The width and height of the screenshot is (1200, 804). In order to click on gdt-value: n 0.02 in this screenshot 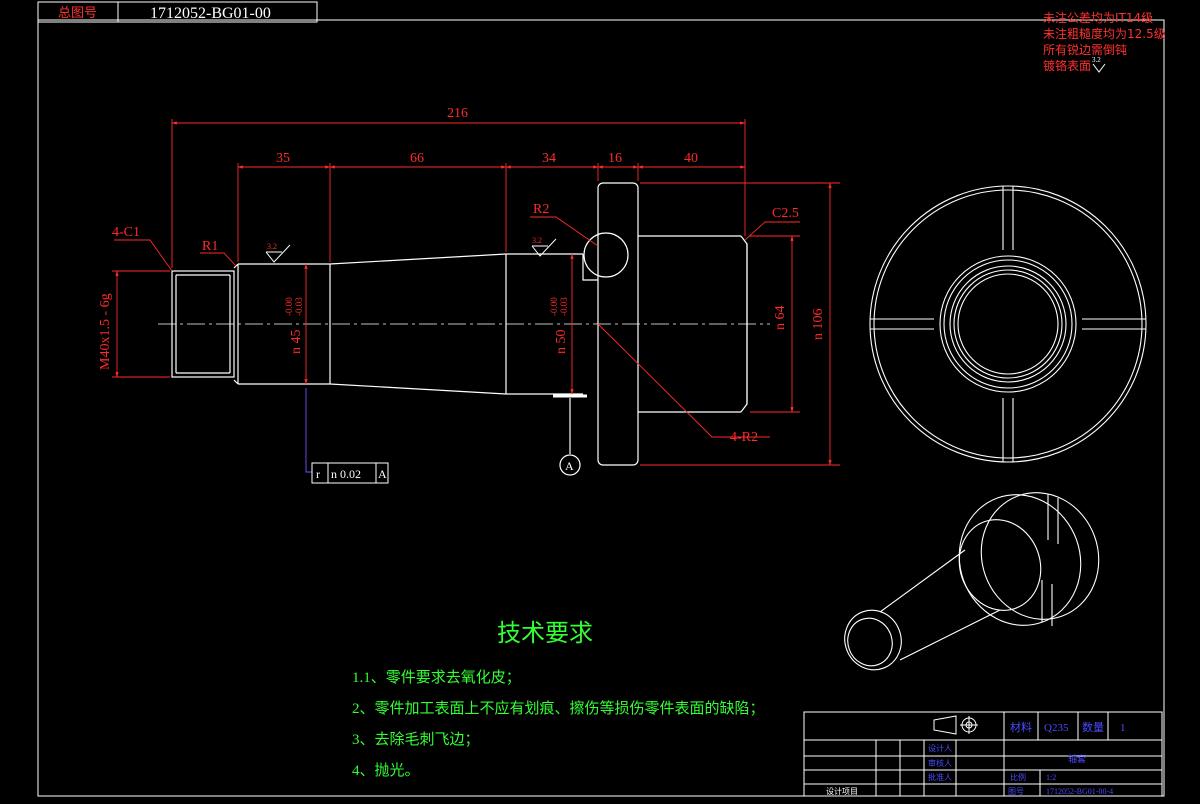, I will do `click(346, 474)`.